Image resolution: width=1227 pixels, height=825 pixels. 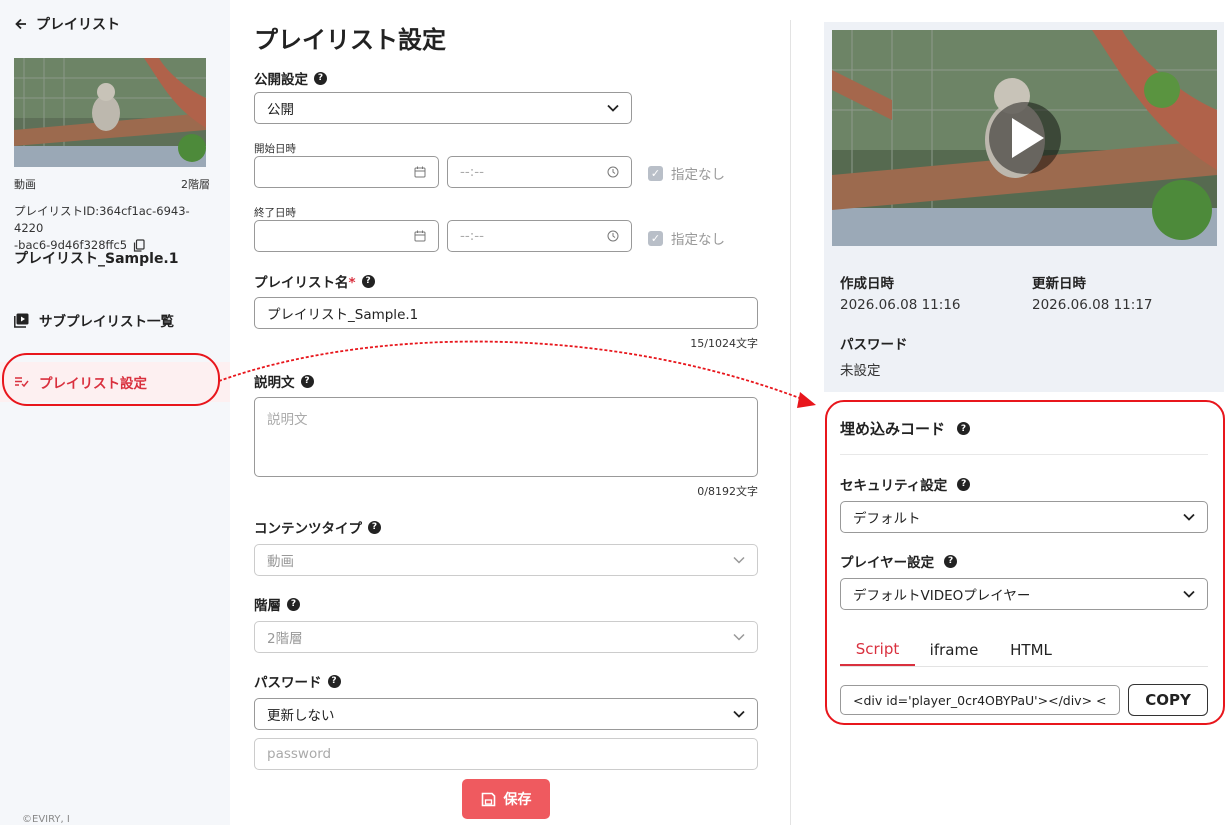 I want to click on annotation-arrowhead, so click(x=806, y=400).